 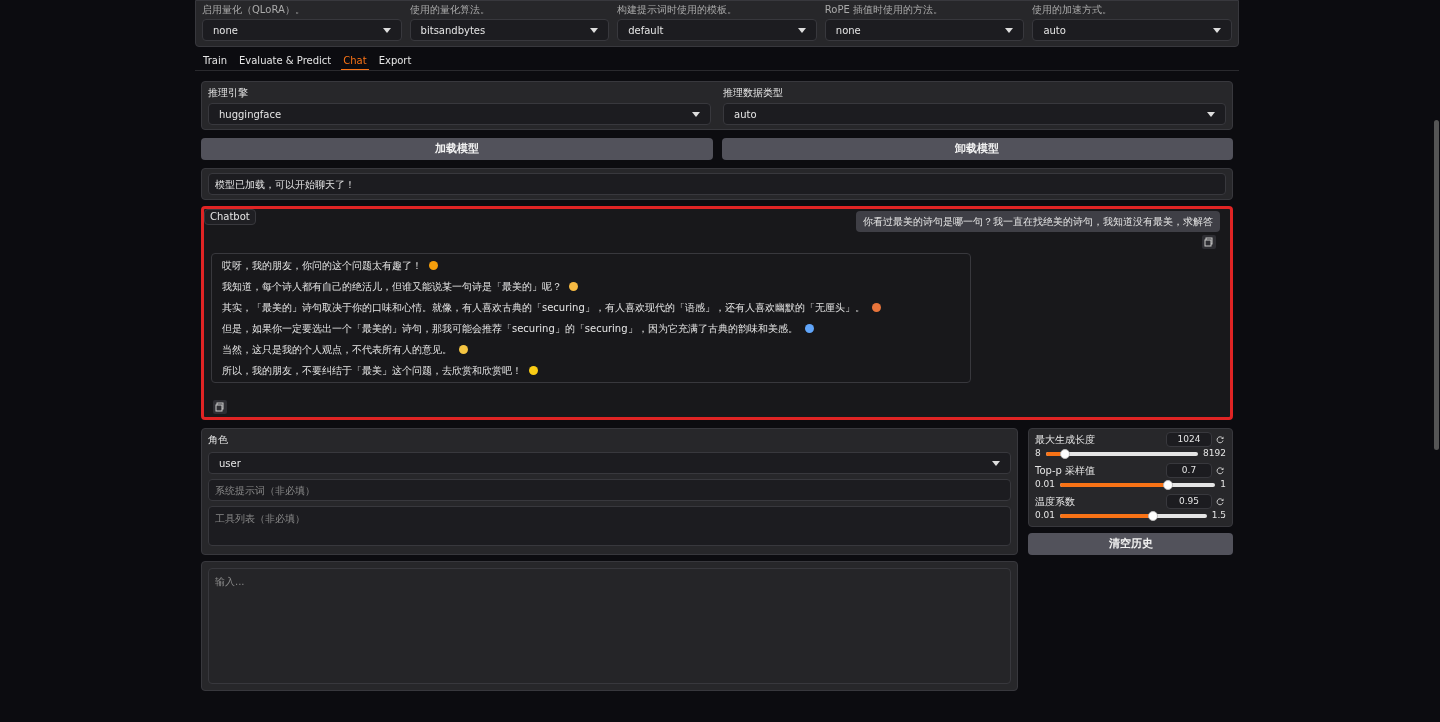 What do you see at coordinates (1189, 501) in the screenshot?
I see `value-field: 0.95` at bounding box center [1189, 501].